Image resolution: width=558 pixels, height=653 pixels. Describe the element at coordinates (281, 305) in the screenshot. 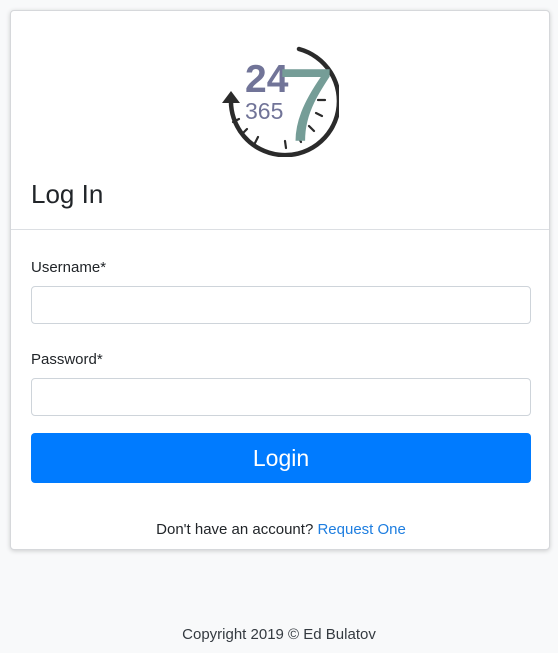

I see `username-input` at that location.